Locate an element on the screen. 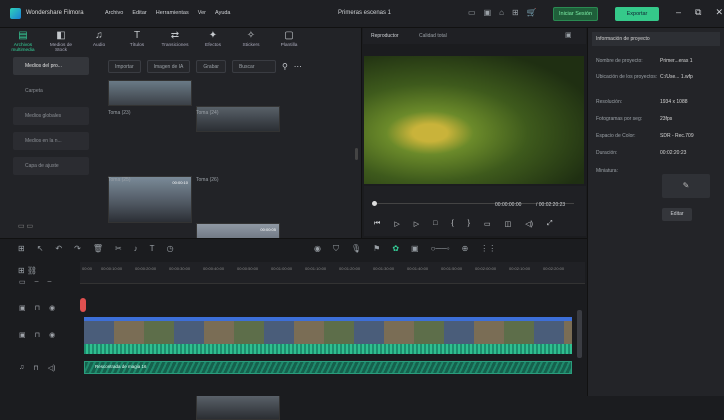 The width and height of the screenshot is (724, 420). menu-ayuda: Ayuda is located at coordinates (223, 13).